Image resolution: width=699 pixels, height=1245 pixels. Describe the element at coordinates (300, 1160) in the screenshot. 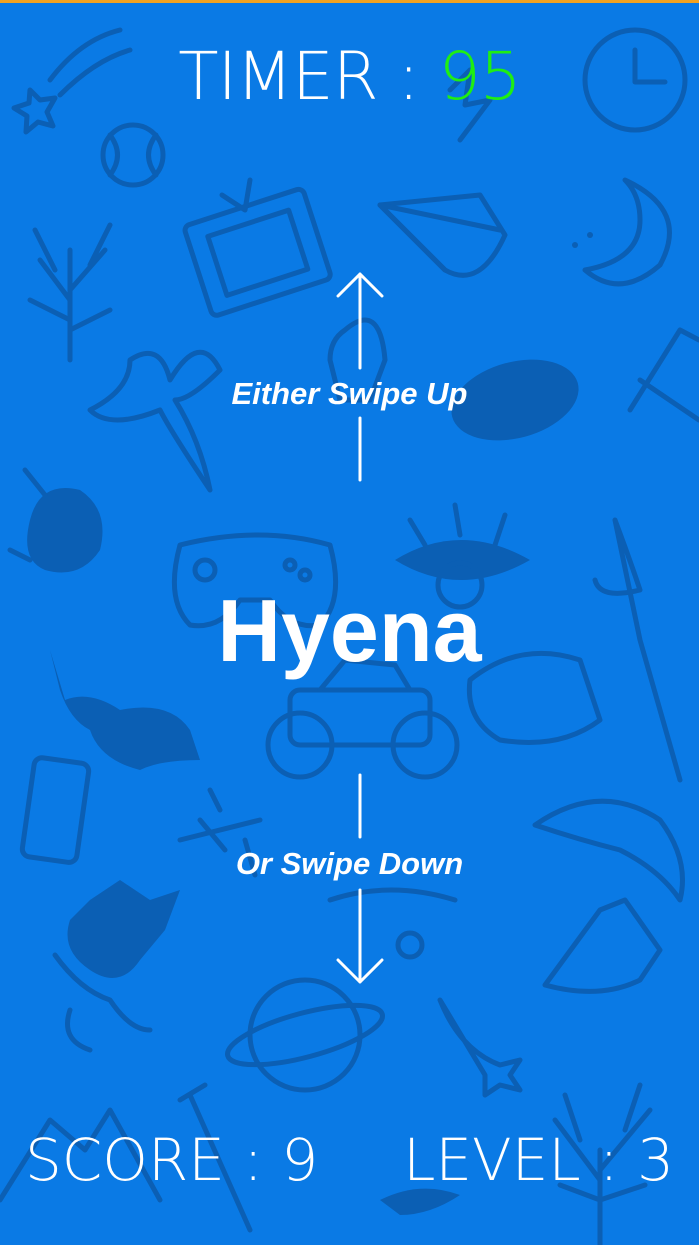

I see `score-value: 9` at that location.